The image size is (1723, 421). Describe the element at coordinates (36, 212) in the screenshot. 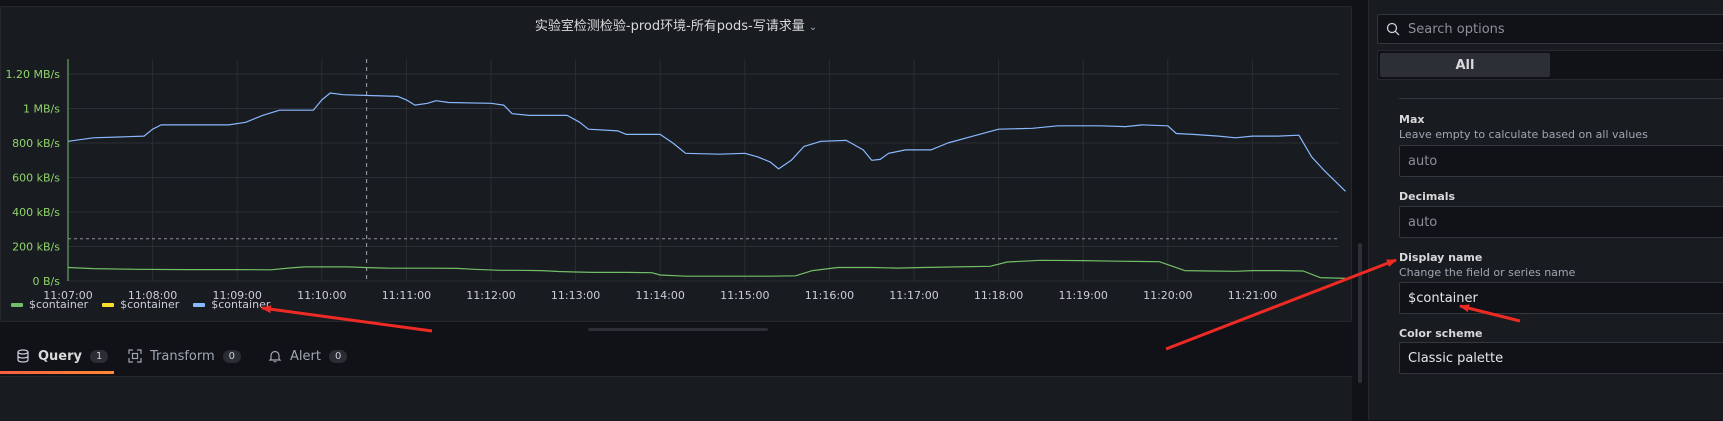

I see `y-tick-label: 400 kB/s` at that location.